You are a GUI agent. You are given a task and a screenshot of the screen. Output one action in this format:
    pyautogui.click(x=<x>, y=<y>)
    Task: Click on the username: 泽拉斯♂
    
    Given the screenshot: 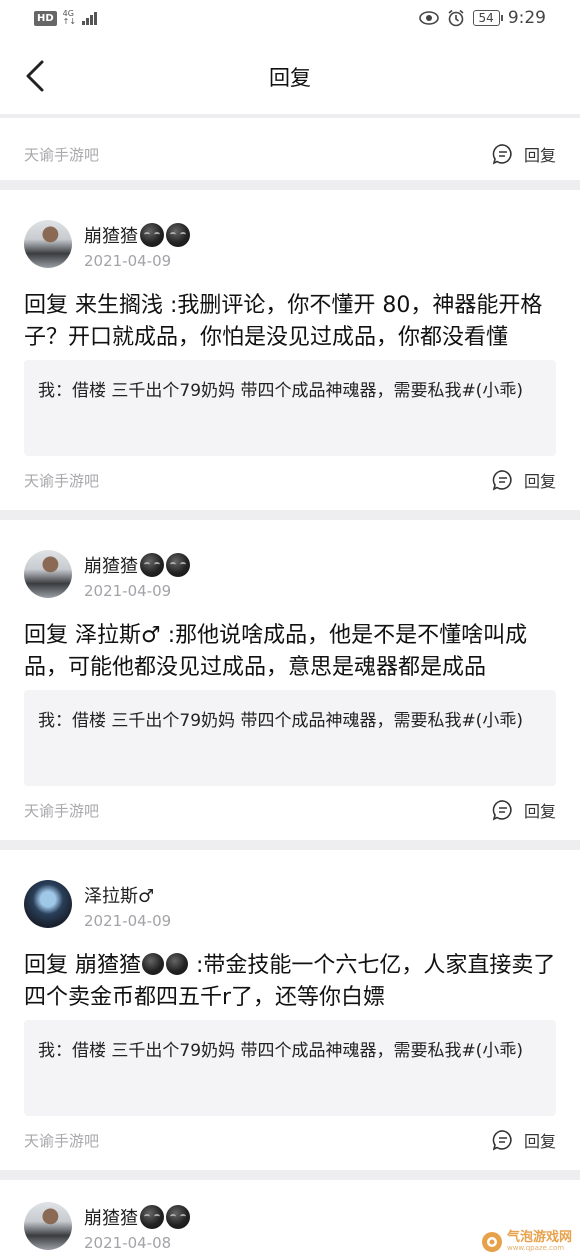 What is the action you would take?
    pyautogui.click(x=119, y=895)
    